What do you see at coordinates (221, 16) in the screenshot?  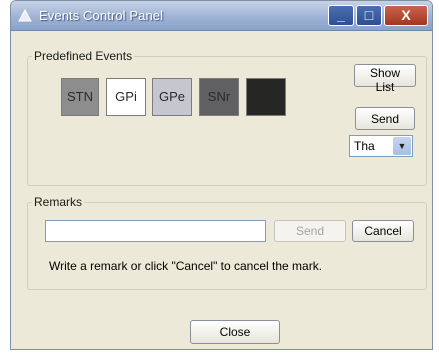 I see `title-bar: Events Control Panel _ □ X` at bounding box center [221, 16].